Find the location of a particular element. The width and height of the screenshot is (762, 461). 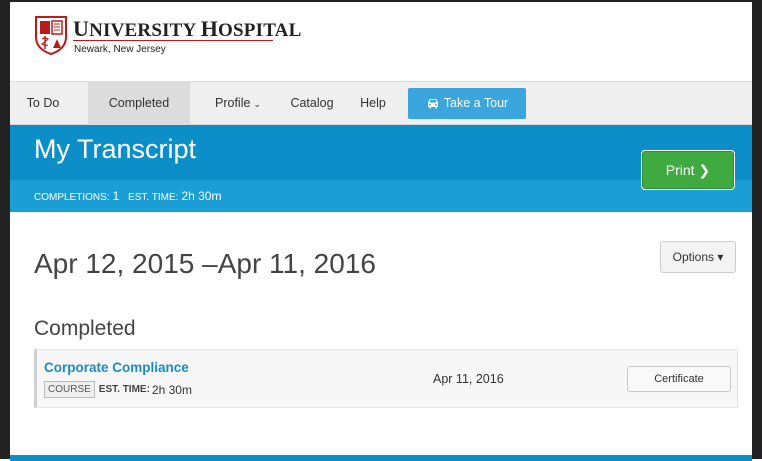

date-range-heading: Apr 12, 2015 –Apr 11, 2016 is located at coordinates (205, 263).